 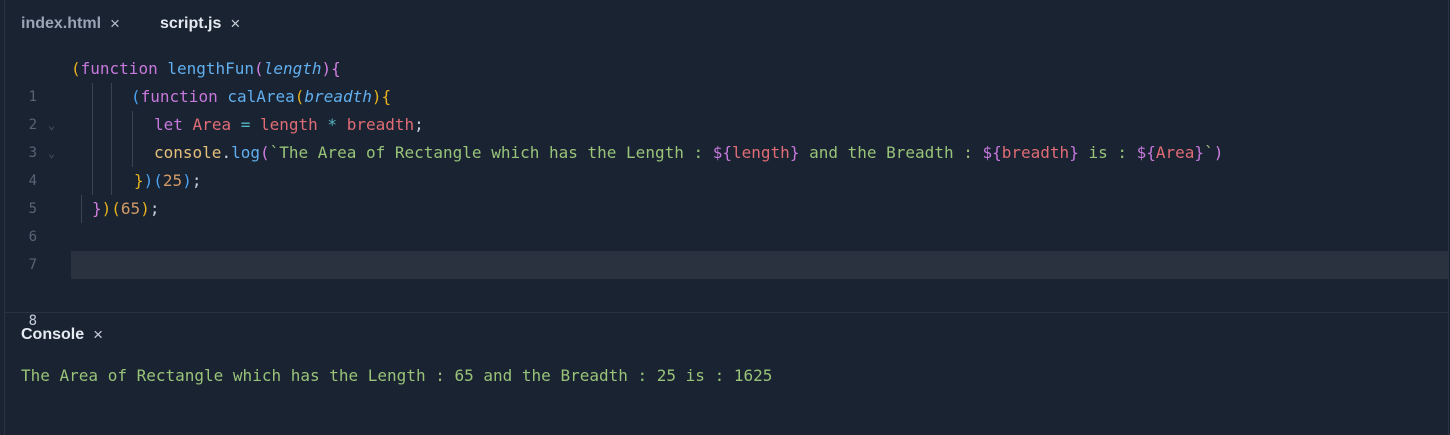 I want to click on string: is :, so click(x=1107, y=152).